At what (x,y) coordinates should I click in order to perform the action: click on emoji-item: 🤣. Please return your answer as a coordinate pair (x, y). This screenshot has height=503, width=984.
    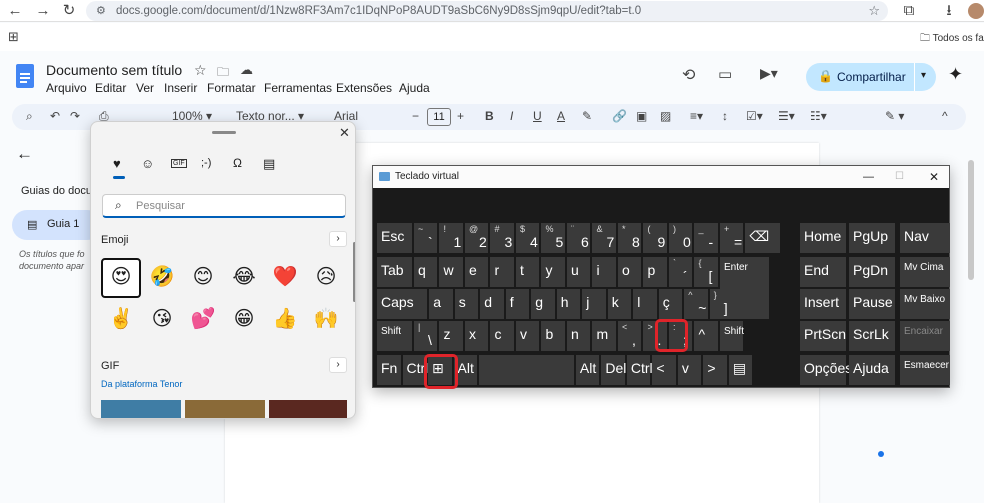
    Looking at the image, I should click on (162, 278).